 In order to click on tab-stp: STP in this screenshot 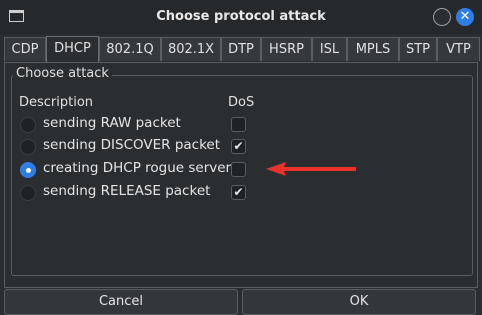, I will do `click(418, 49)`.